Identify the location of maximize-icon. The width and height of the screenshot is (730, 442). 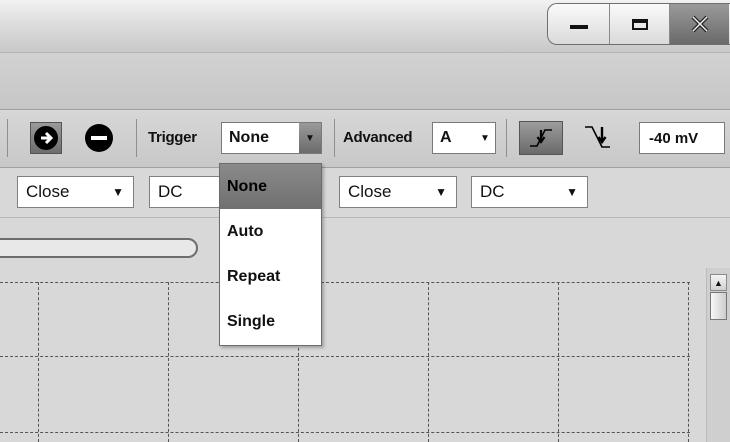
(639, 24).